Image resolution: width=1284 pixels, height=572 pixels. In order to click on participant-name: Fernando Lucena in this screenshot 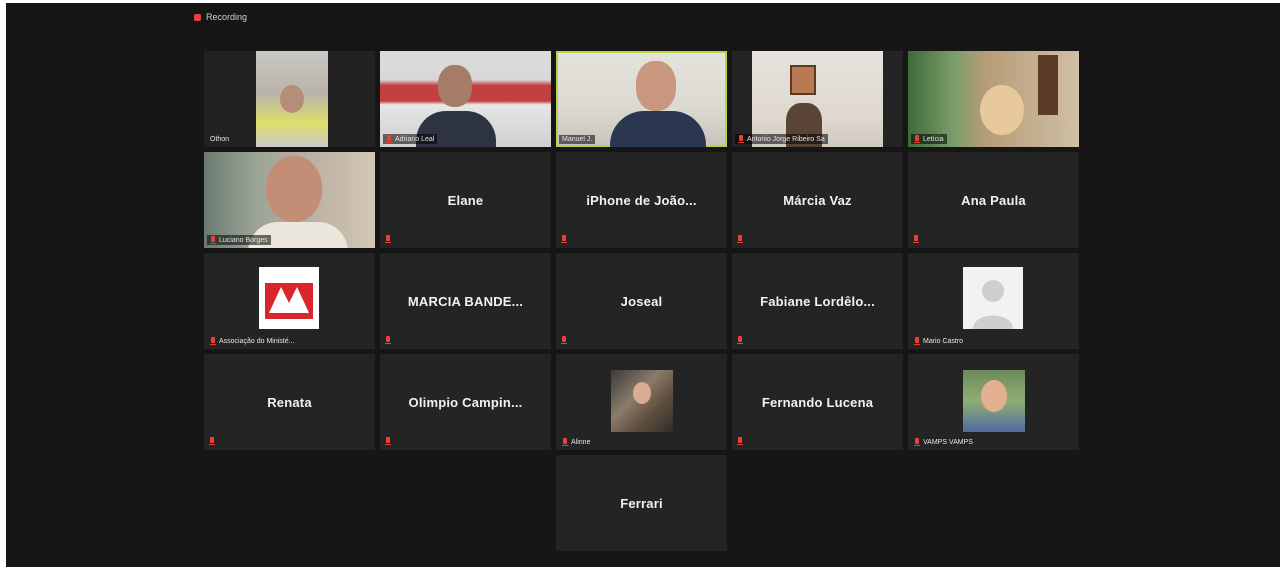, I will do `click(817, 402)`.